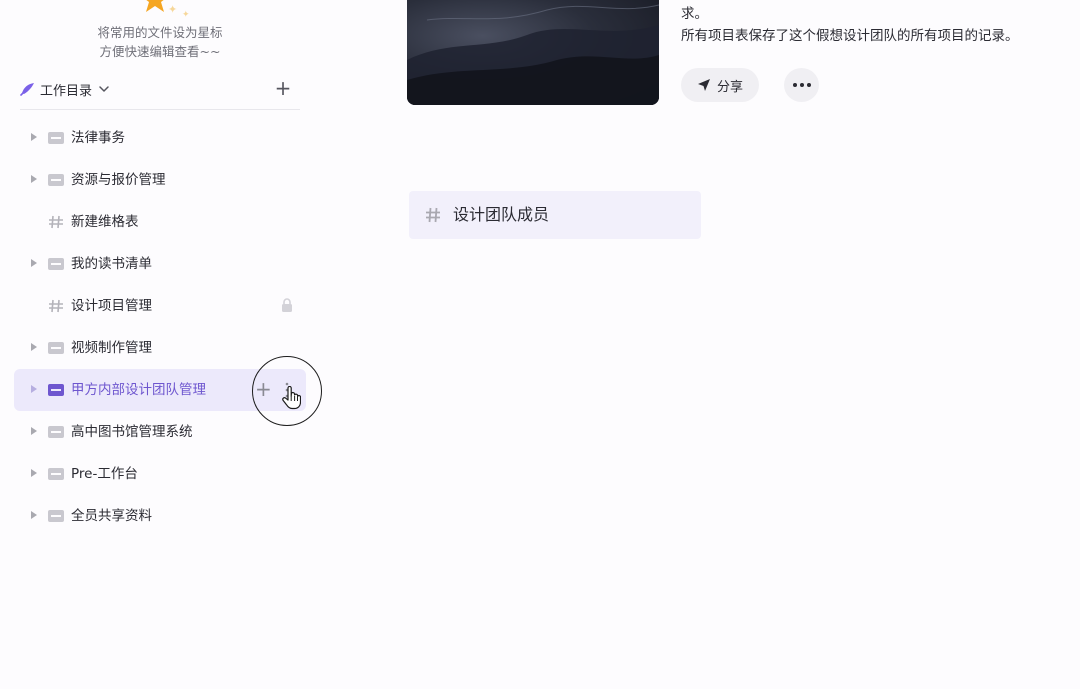  Describe the element at coordinates (160, 474) in the screenshot. I see `tree-item-pre-workbench: Pre-工作台` at that location.